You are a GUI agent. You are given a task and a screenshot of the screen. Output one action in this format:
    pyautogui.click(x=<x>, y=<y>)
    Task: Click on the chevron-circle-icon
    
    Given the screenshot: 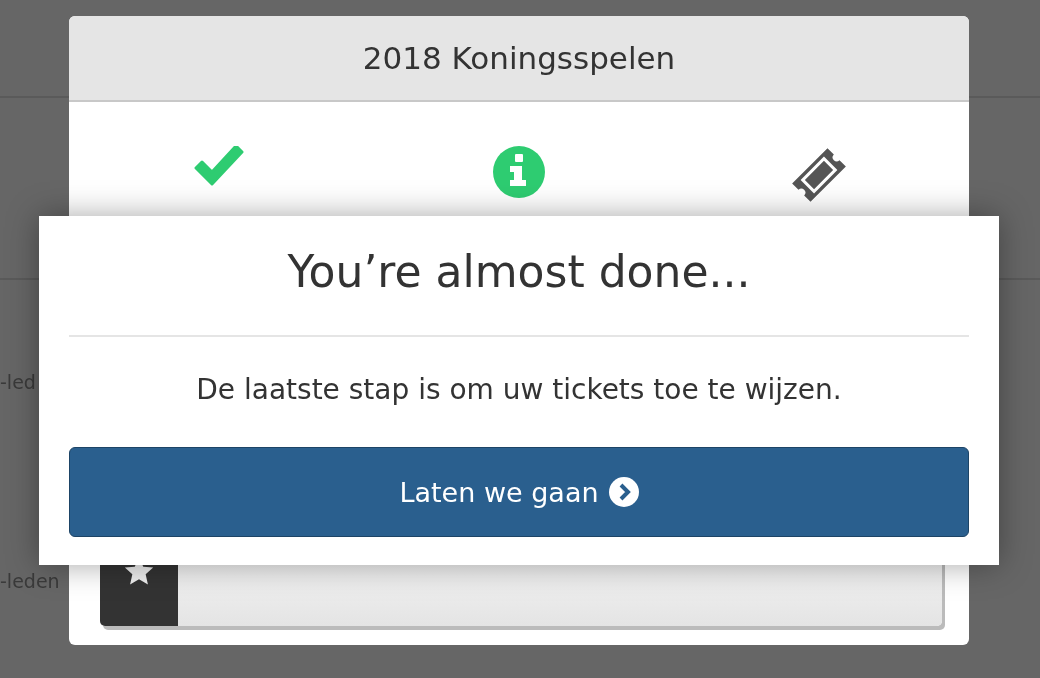 What is the action you would take?
    pyautogui.click(x=623, y=492)
    